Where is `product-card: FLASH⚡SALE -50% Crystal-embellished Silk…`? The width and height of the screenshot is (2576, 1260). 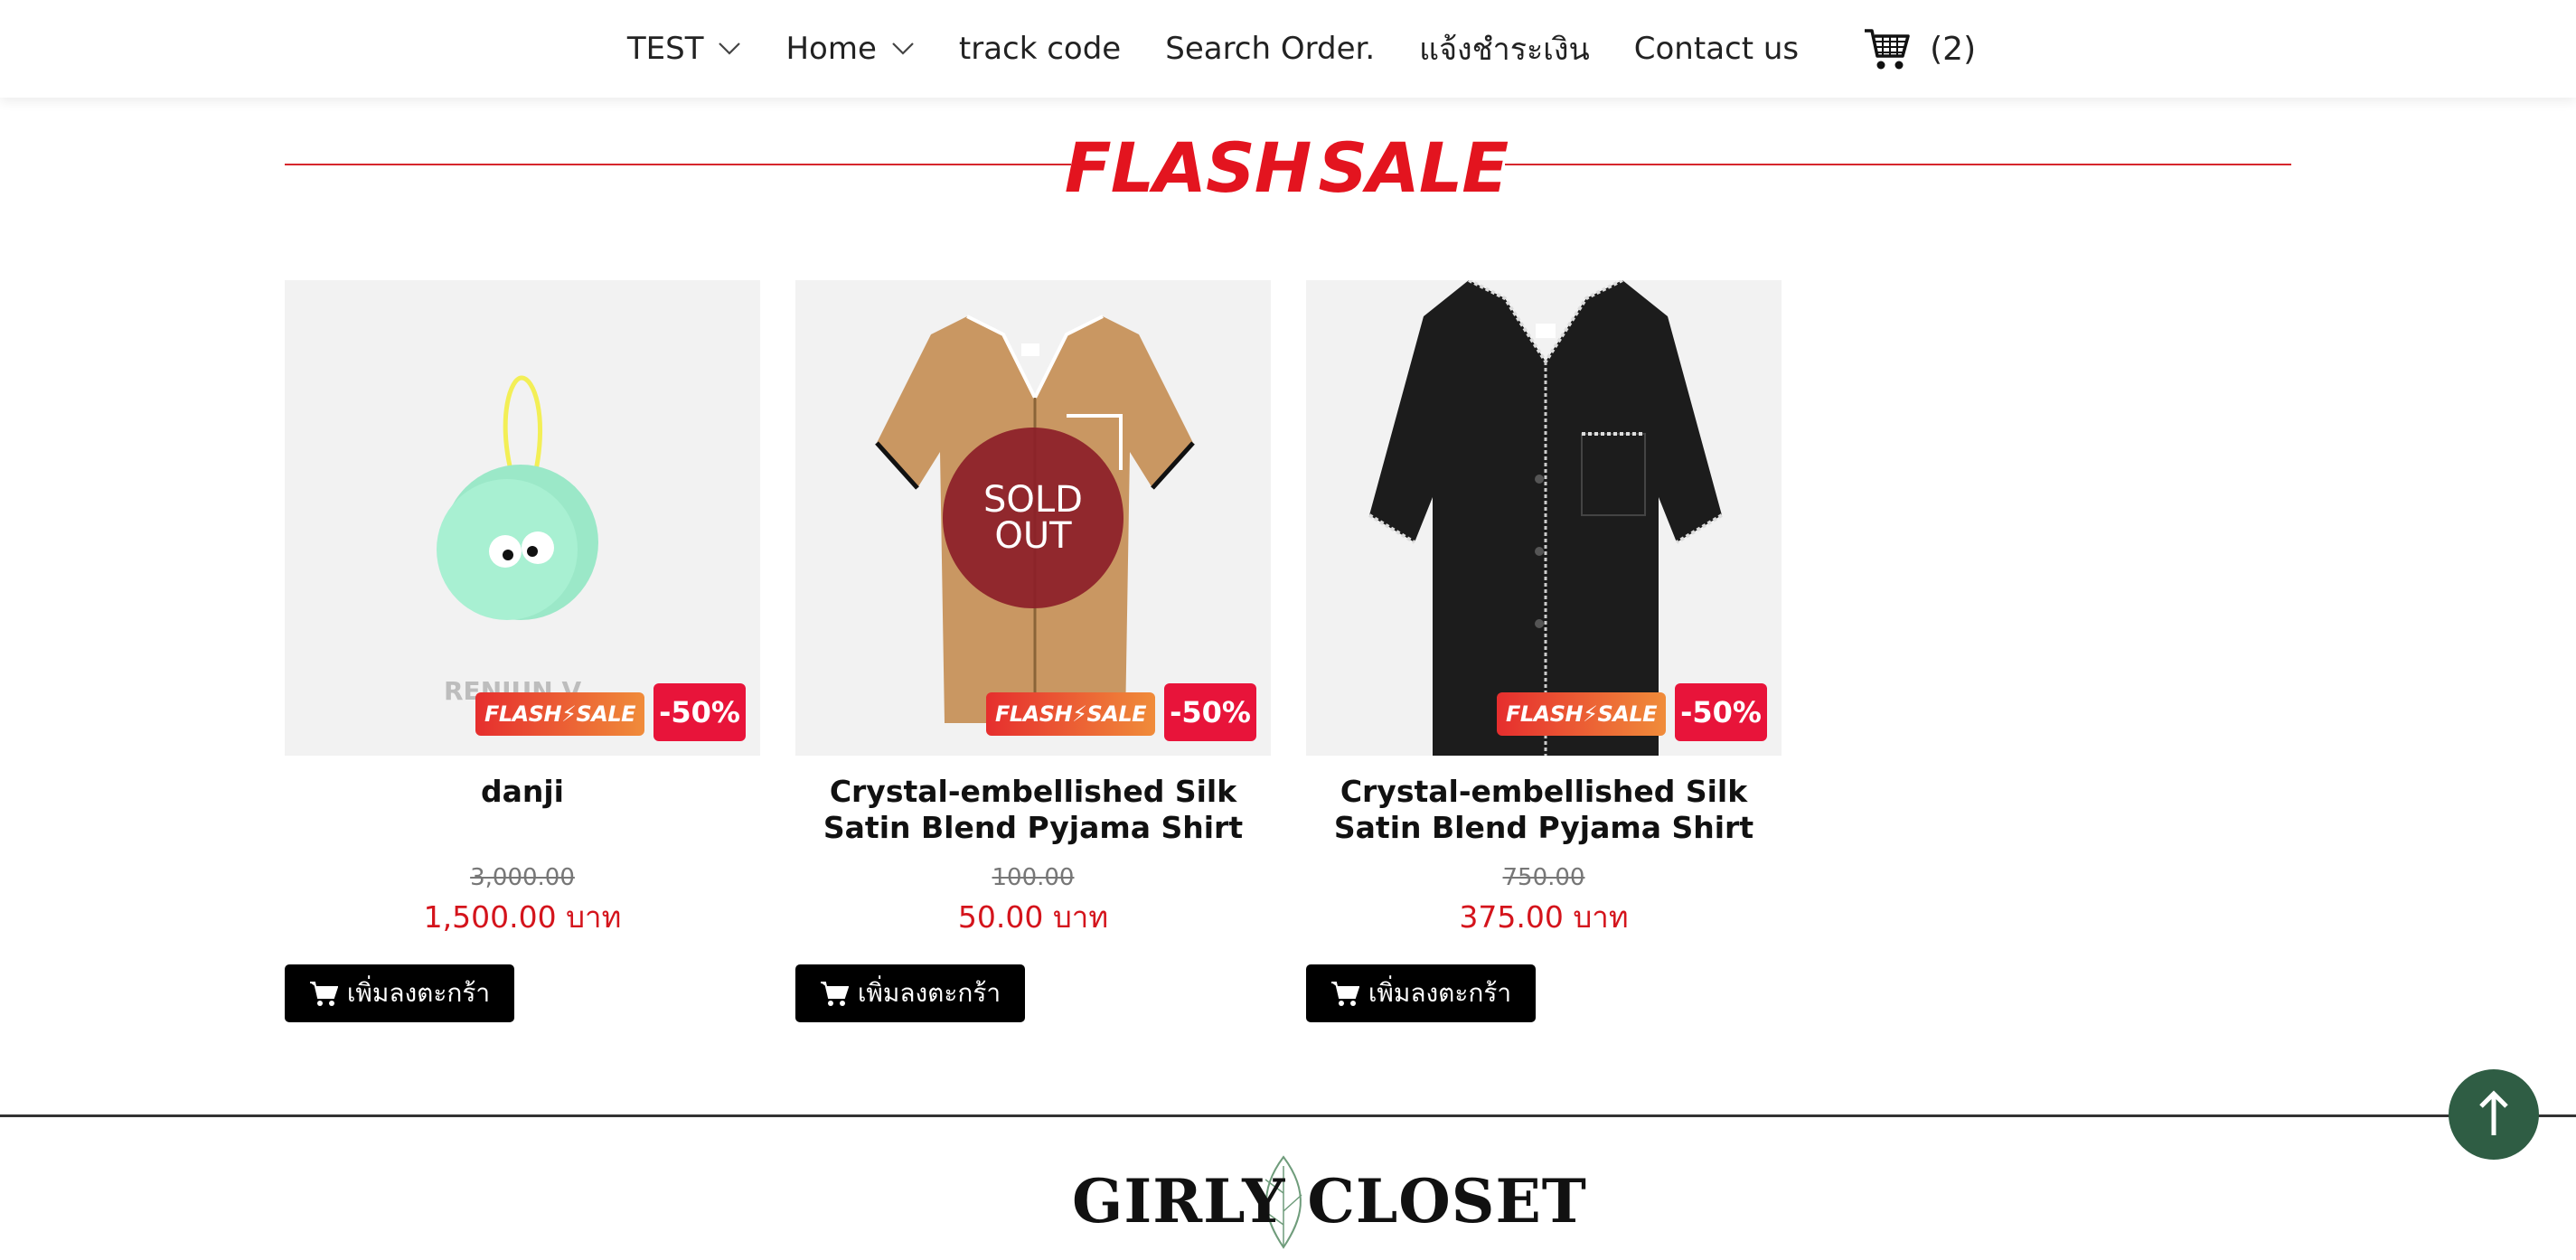 product-card: FLASH⚡SALE -50% Crystal-embellished Silk… is located at coordinates (1544, 651).